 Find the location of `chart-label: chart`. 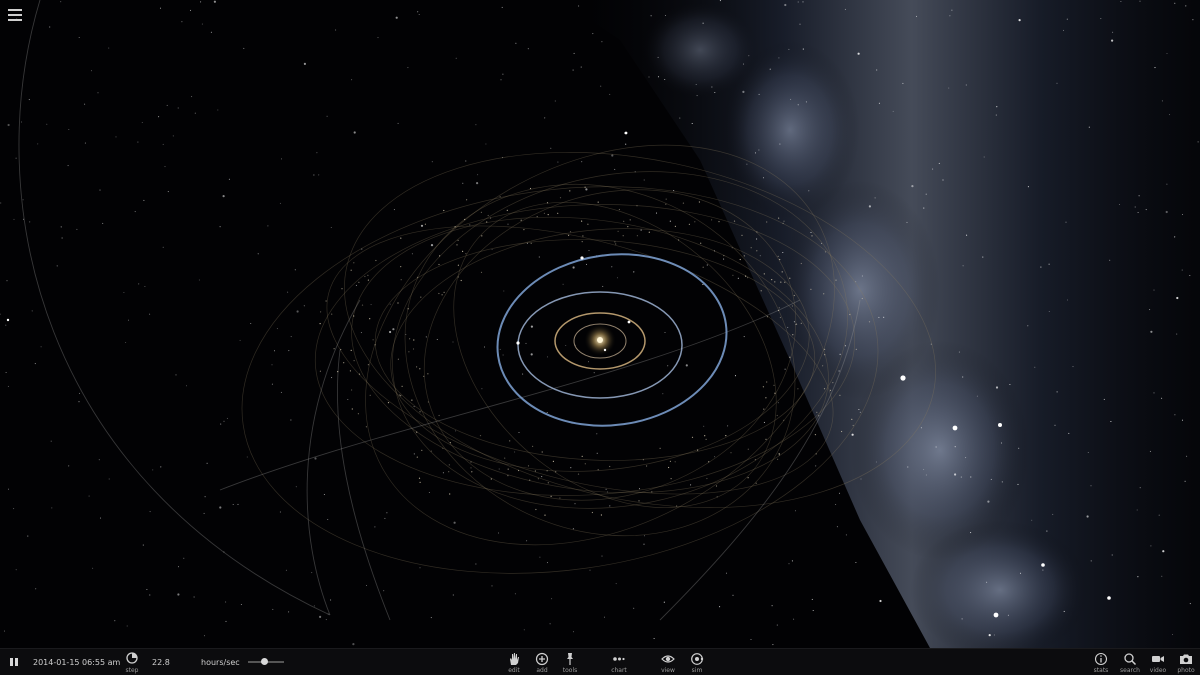

chart-label: chart is located at coordinates (619, 670).